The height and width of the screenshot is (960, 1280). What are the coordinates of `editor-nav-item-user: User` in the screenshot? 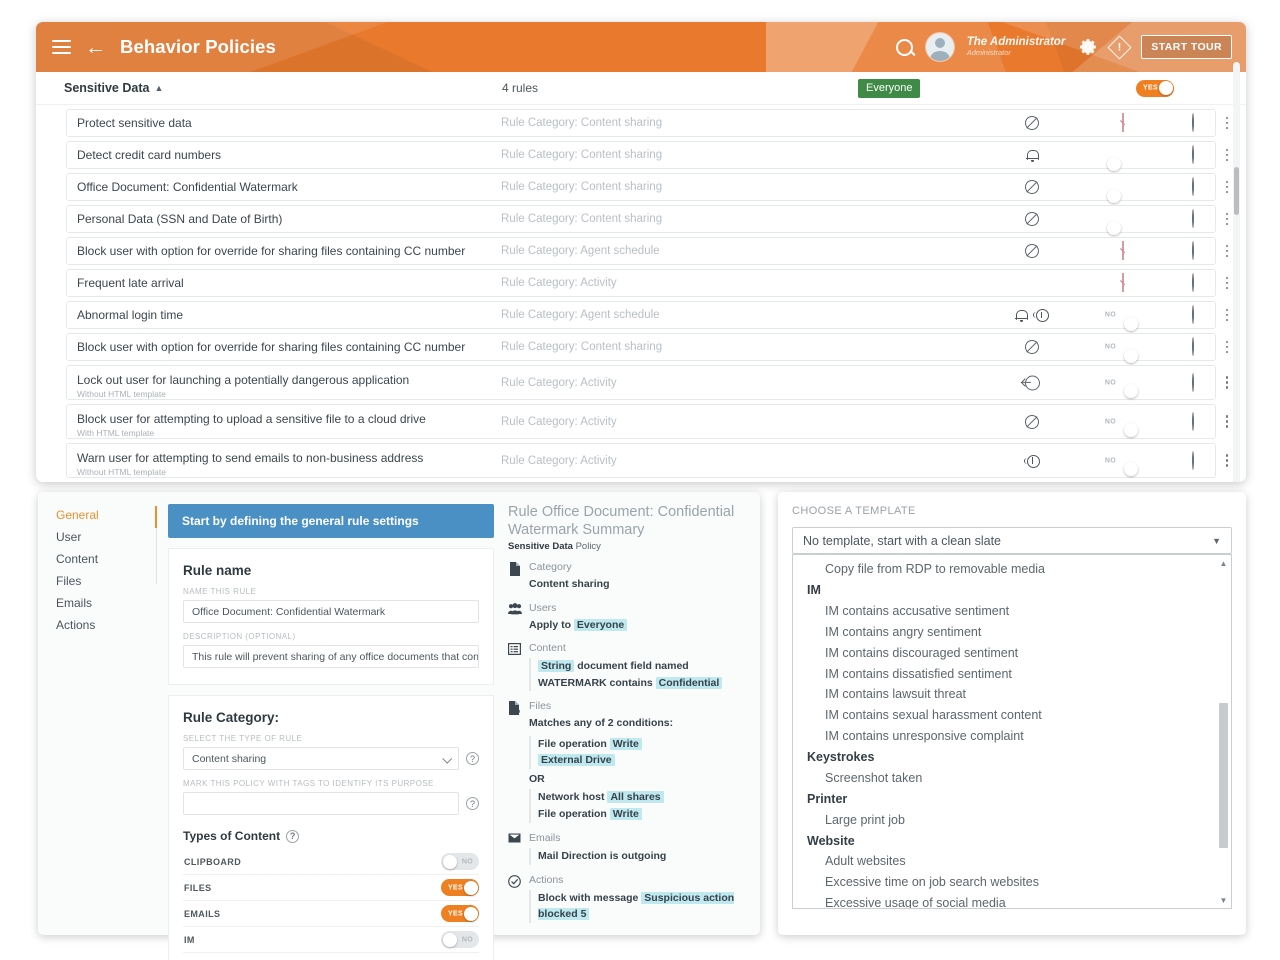 It's located at (108, 537).